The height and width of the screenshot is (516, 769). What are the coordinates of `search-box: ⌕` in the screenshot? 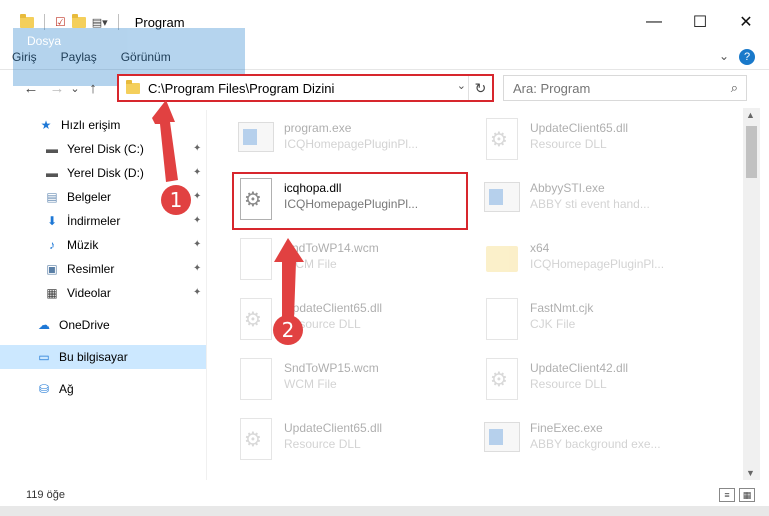 It's located at (625, 88).